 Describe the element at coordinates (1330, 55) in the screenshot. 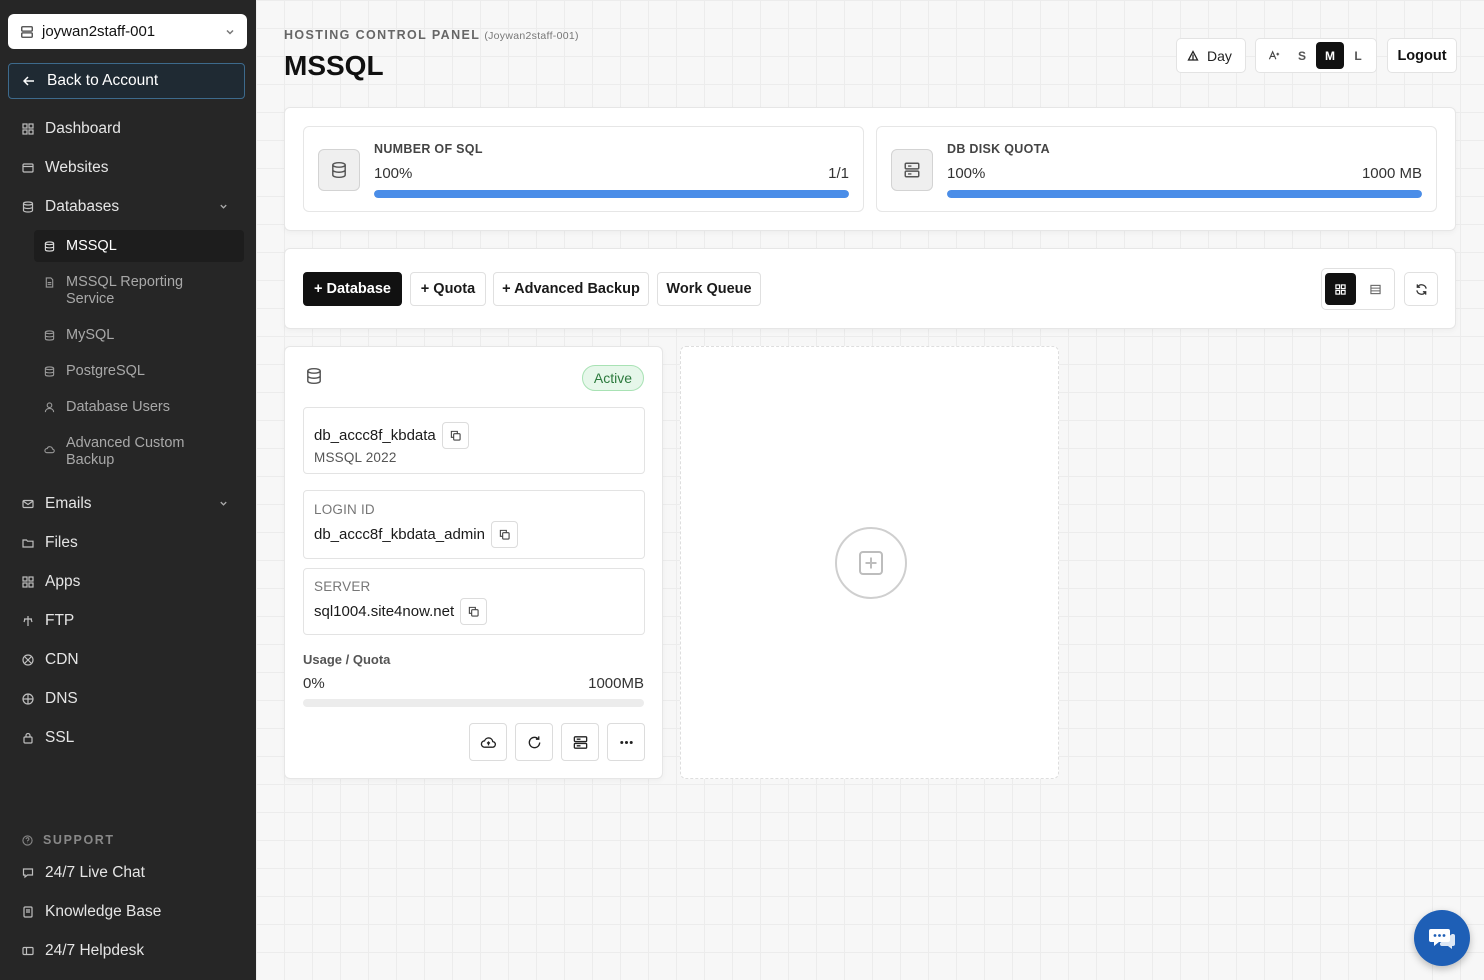

I see `font-size-m-button: M` at that location.